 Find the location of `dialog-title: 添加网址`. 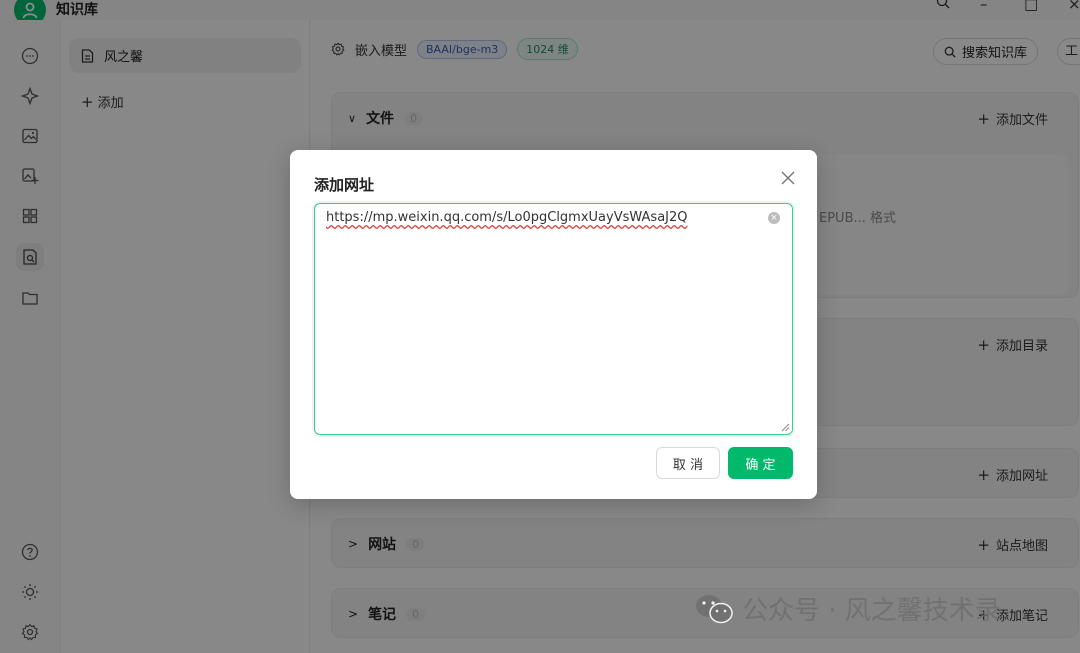

dialog-title: 添加网址 is located at coordinates (344, 185).